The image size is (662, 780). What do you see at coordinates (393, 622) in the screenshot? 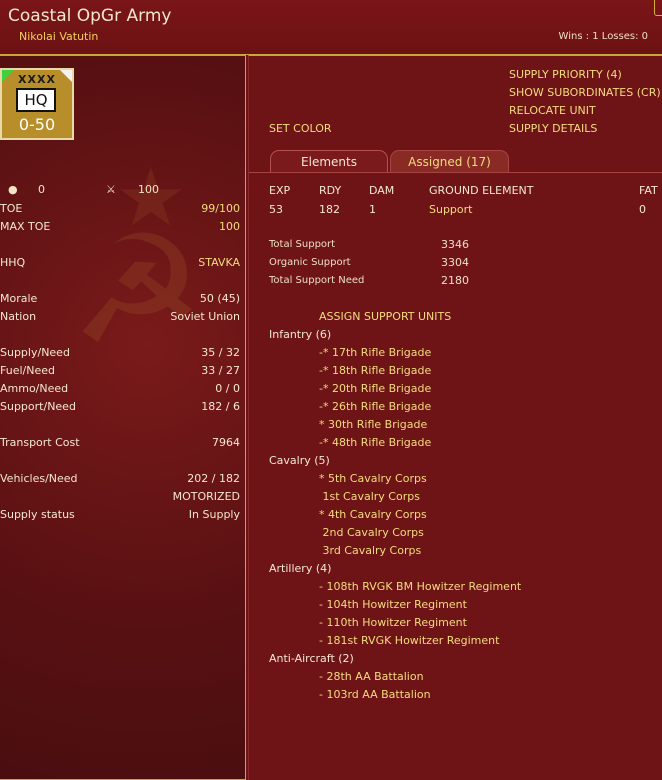
I see `support-unit-item: - 110th Howitzer Regiment` at bounding box center [393, 622].